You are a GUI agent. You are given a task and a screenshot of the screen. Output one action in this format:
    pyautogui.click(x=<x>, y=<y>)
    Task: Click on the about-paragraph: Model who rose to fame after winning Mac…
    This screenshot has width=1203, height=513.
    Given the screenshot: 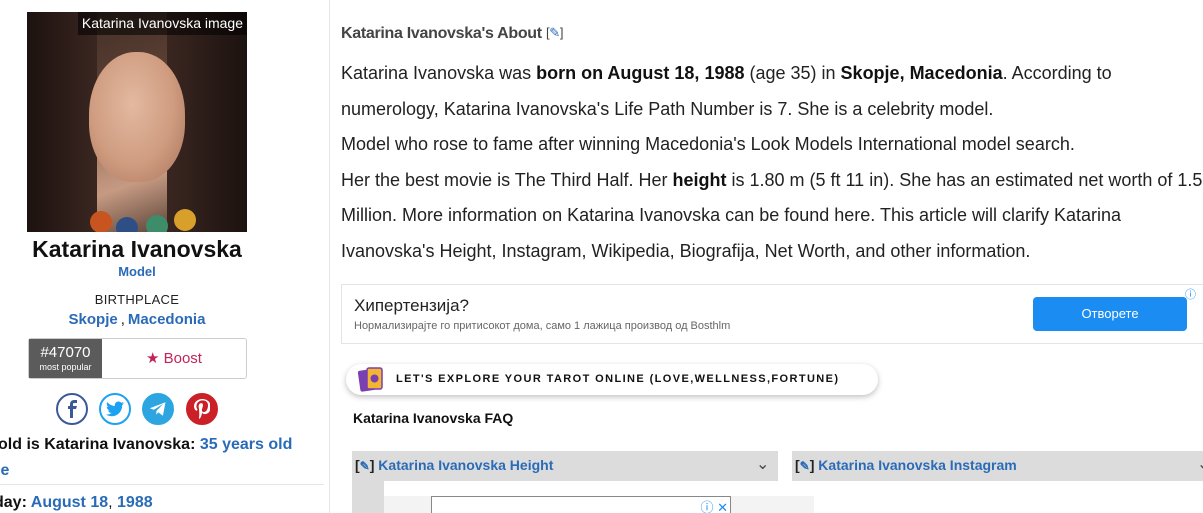 What is the action you would take?
    pyautogui.click(x=708, y=144)
    